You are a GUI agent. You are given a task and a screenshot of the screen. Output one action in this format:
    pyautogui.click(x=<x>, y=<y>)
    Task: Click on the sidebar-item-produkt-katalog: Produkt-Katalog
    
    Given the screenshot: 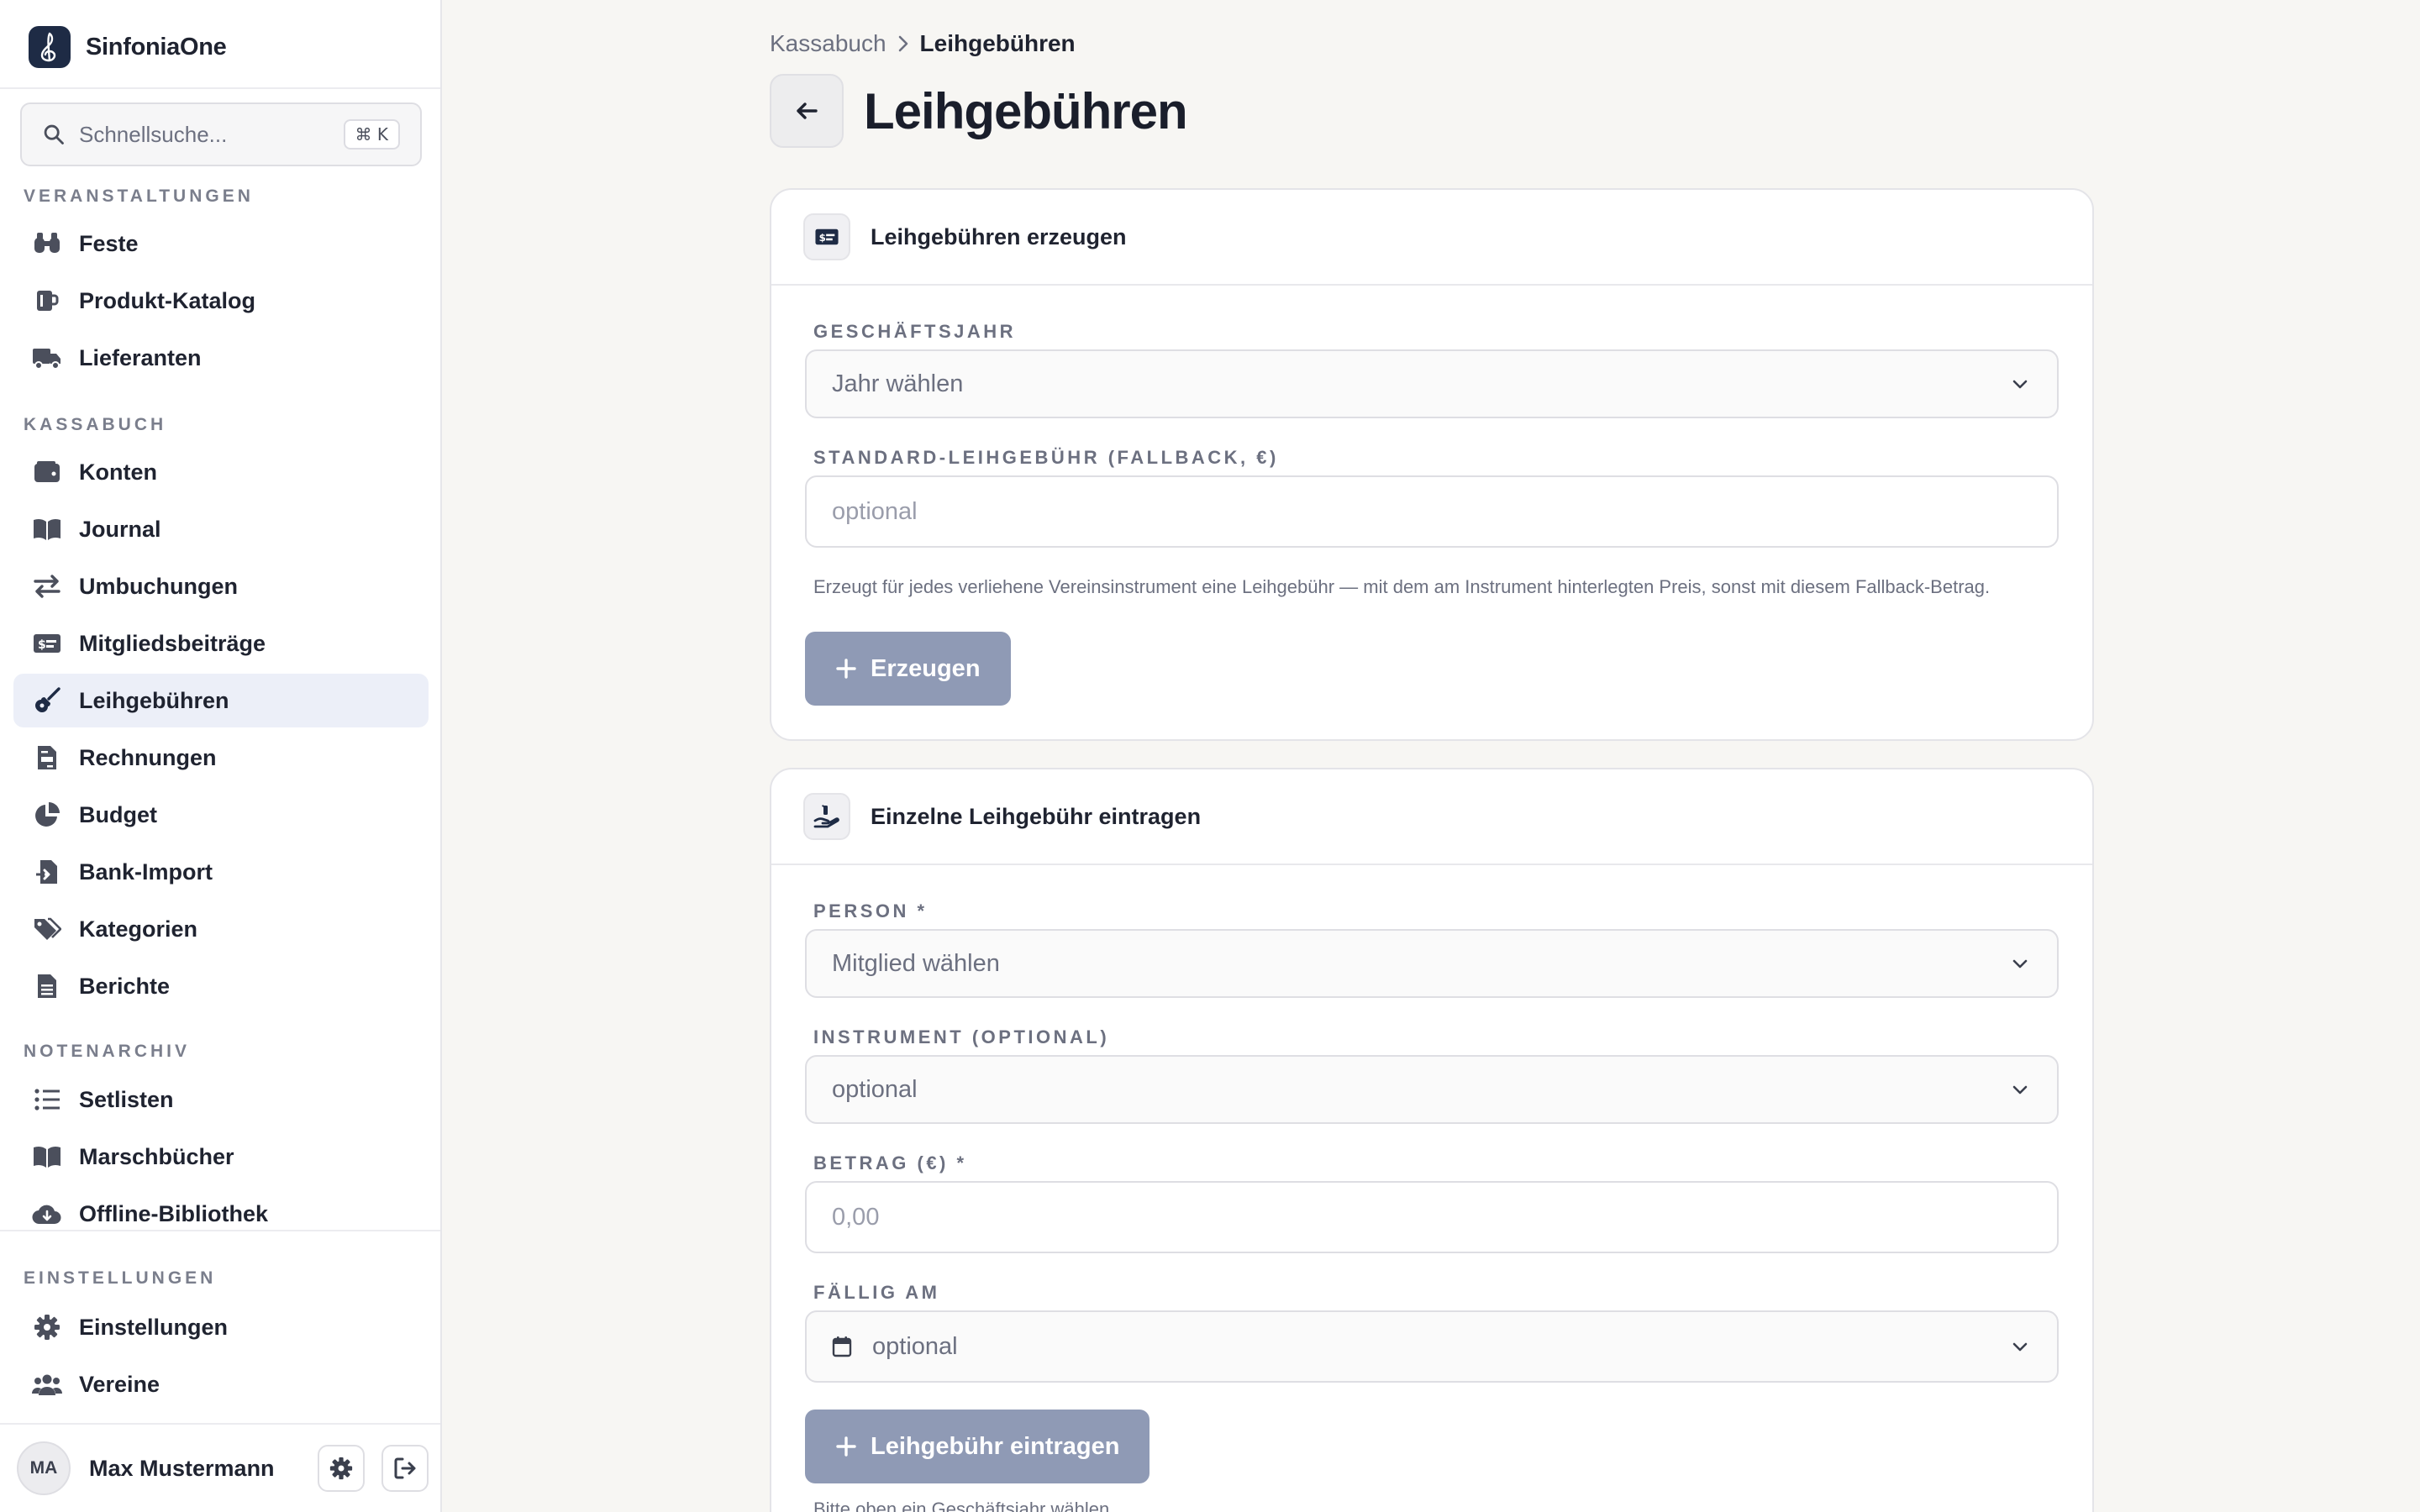 What is the action you would take?
    pyautogui.click(x=221, y=301)
    